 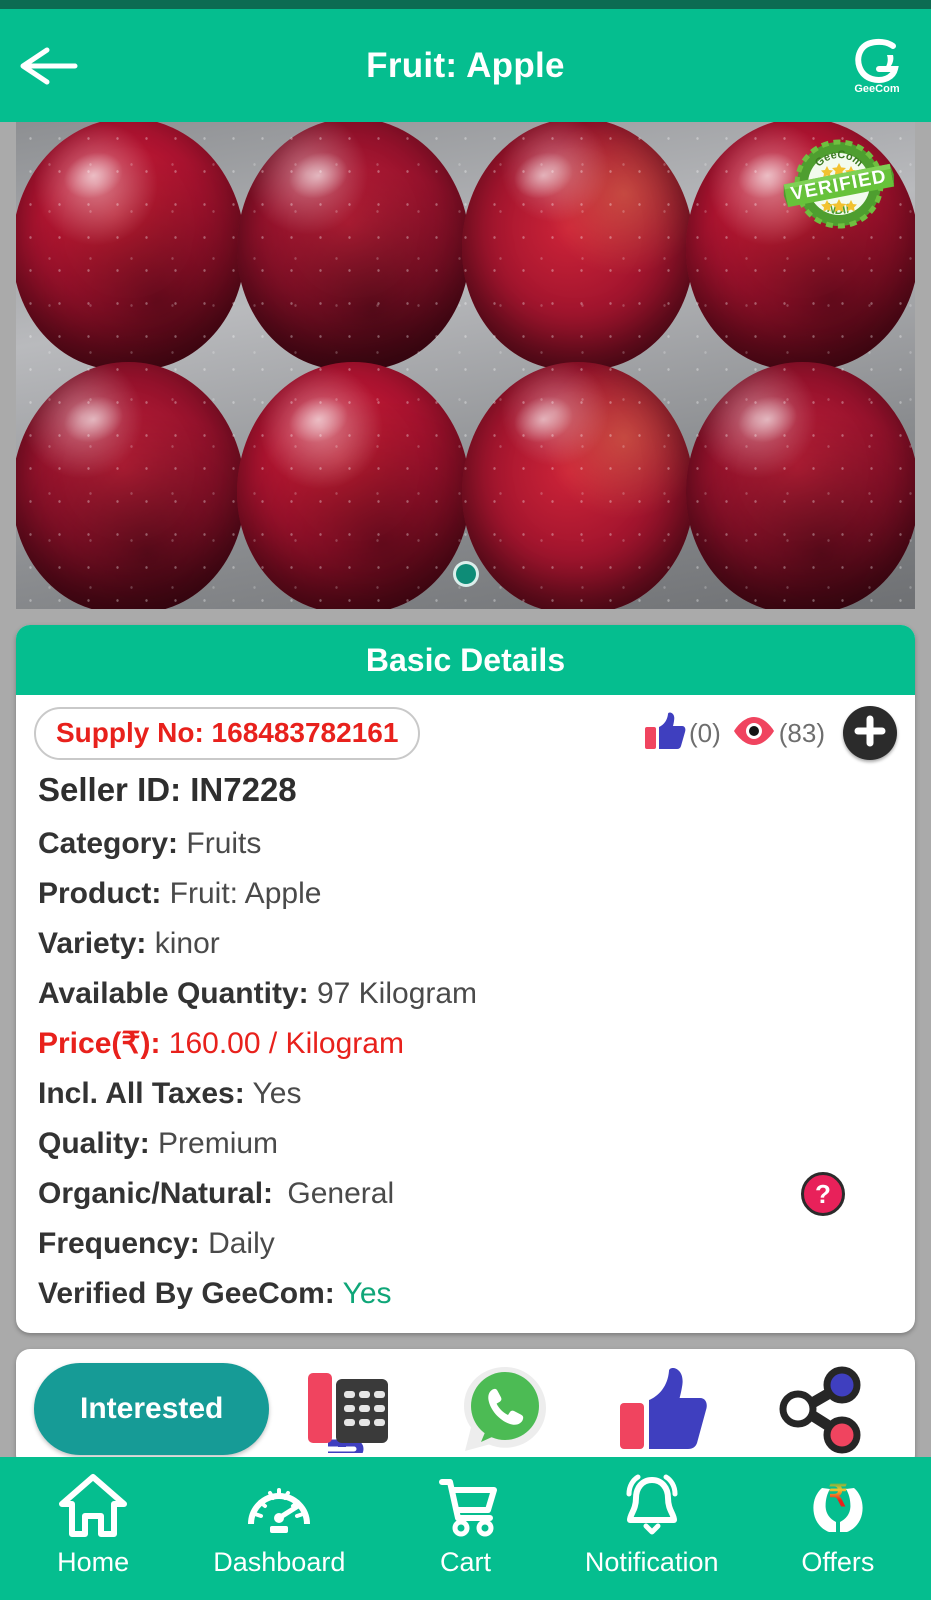 I want to click on call-button, so click(x=348, y=1409).